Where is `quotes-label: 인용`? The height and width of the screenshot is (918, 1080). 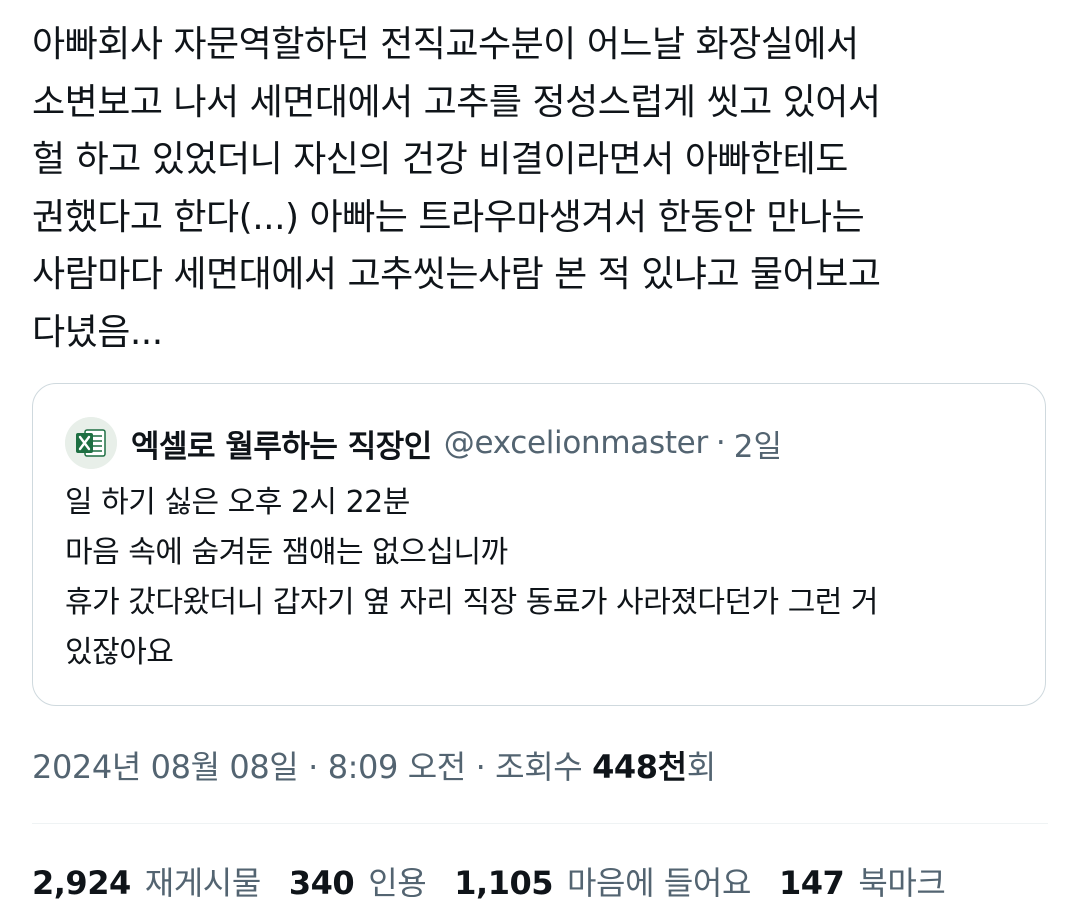 quotes-label: 인용 is located at coordinates (397, 883).